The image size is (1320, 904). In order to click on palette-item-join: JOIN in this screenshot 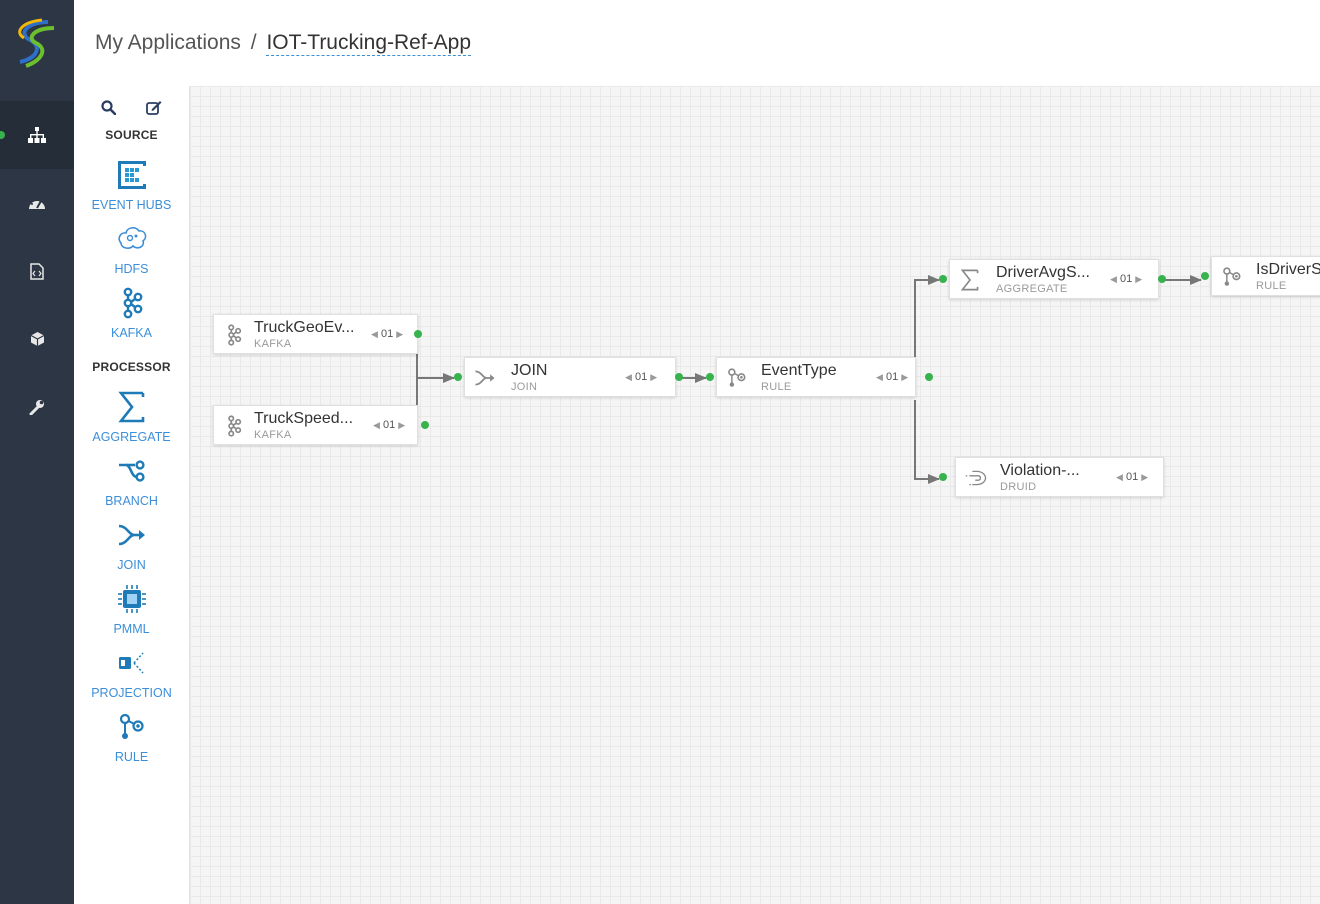, I will do `click(131, 545)`.